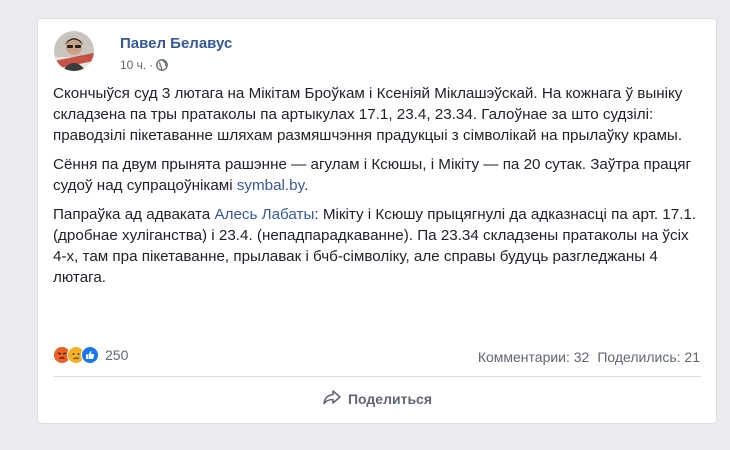 The width and height of the screenshot is (730, 450). I want to click on comments-count: Комментарии: 32, so click(534, 357).